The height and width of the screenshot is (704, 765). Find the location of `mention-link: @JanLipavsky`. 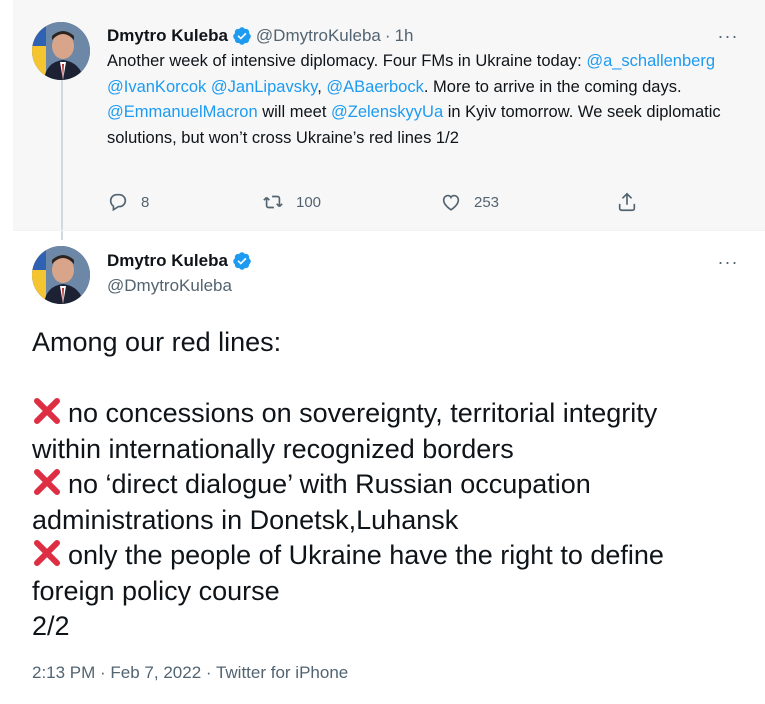

mention-link: @JanLipavsky is located at coordinates (264, 87).